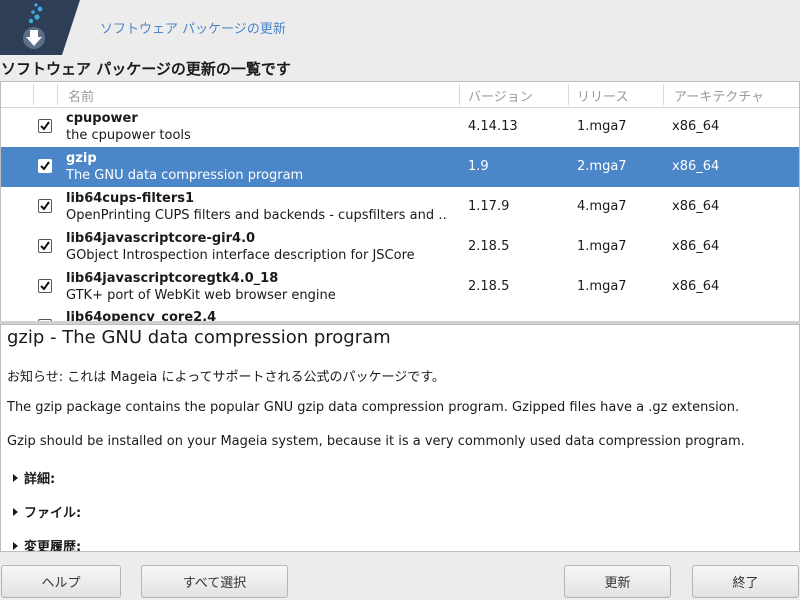 The image size is (800, 600). Describe the element at coordinates (500, 95) in the screenshot. I see `column-header-version: バージョン` at that location.